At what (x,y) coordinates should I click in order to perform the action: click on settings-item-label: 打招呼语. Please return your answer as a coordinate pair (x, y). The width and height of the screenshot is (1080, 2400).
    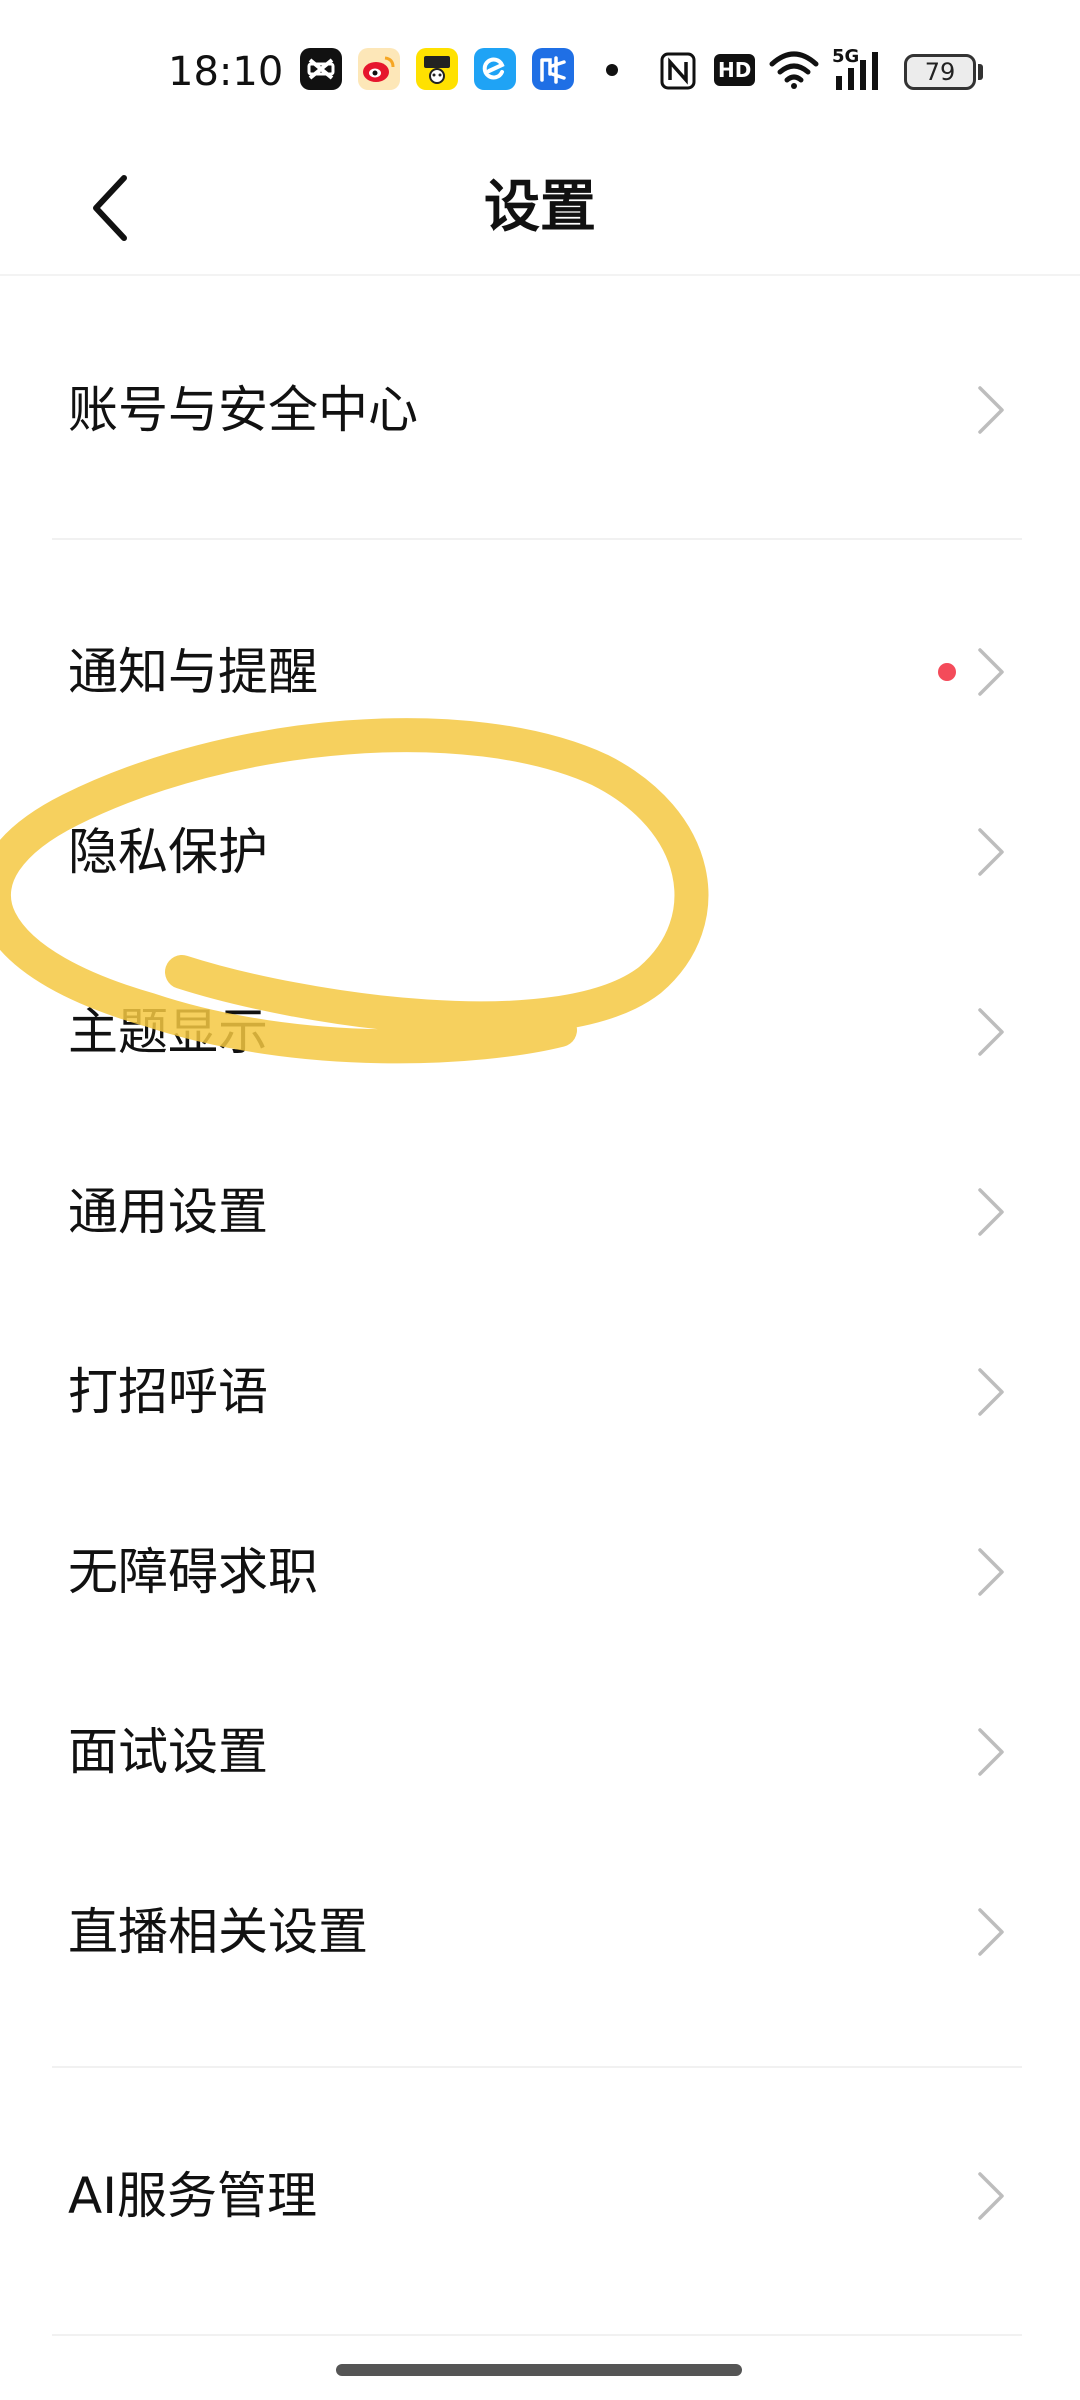
    Looking at the image, I should click on (168, 1392).